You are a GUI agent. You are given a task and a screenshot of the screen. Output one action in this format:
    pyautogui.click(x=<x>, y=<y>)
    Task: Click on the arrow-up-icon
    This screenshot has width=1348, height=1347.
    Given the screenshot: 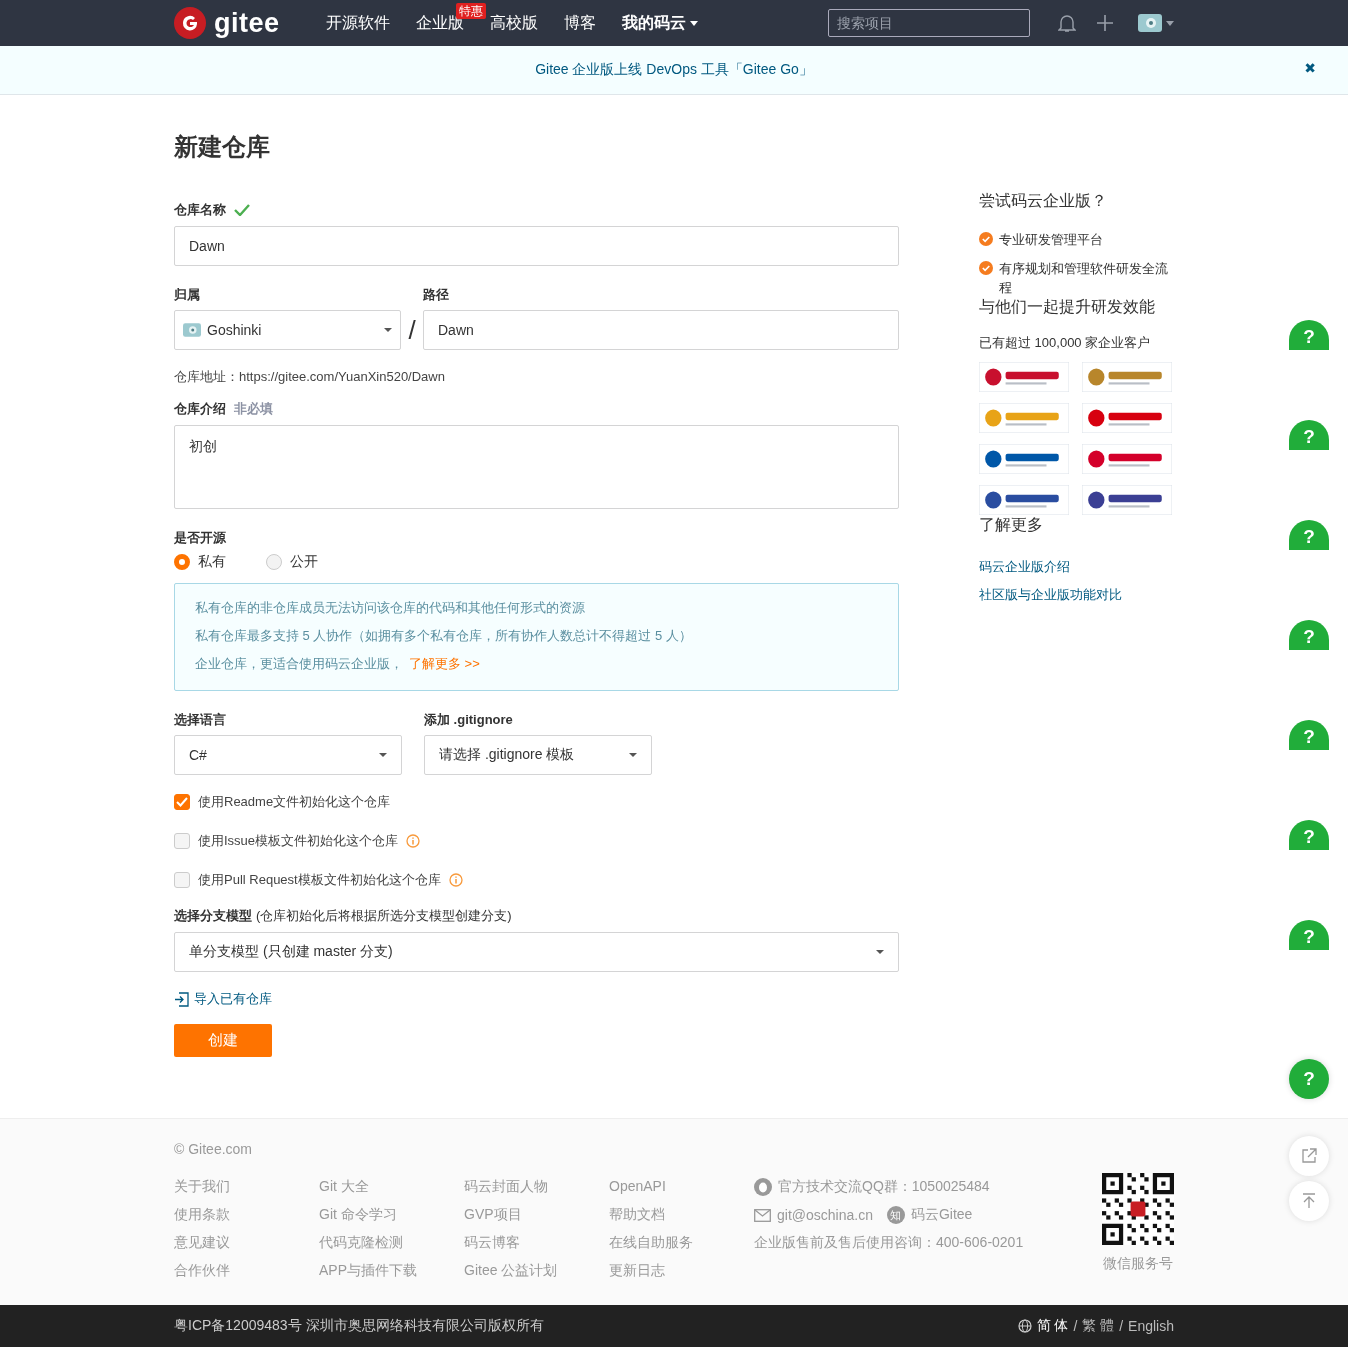 What is the action you would take?
    pyautogui.click(x=1309, y=1201)
    